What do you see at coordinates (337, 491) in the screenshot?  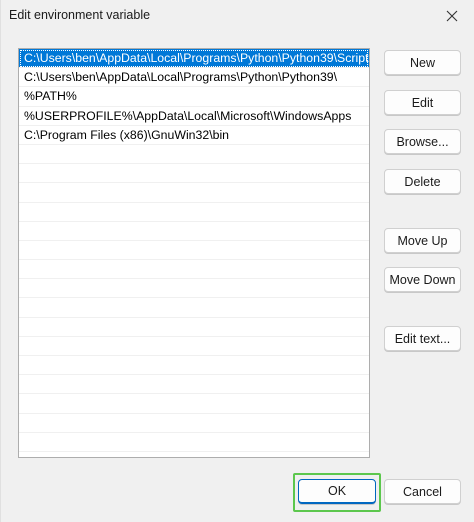 I see `ok-button: OK` at bounding box center [337, 491].